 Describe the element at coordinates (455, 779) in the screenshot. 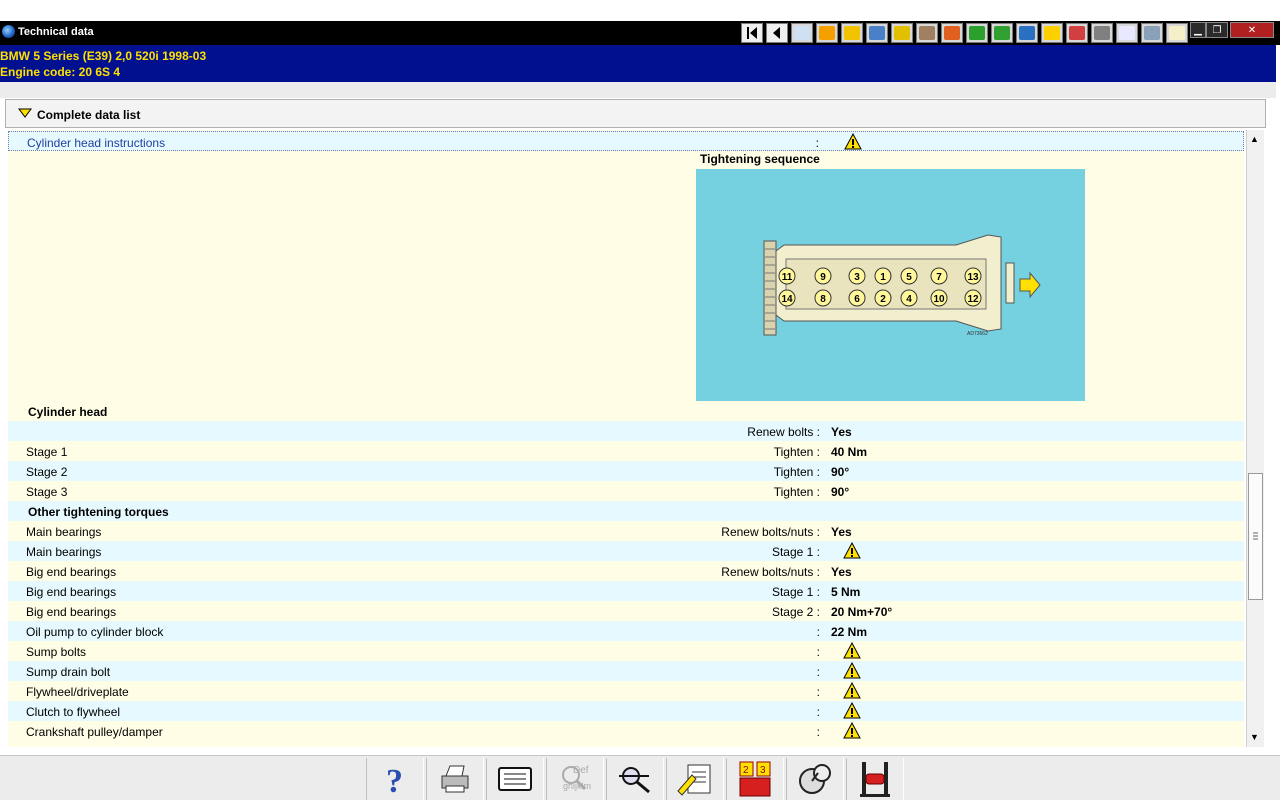

I see `print-button` at that location.